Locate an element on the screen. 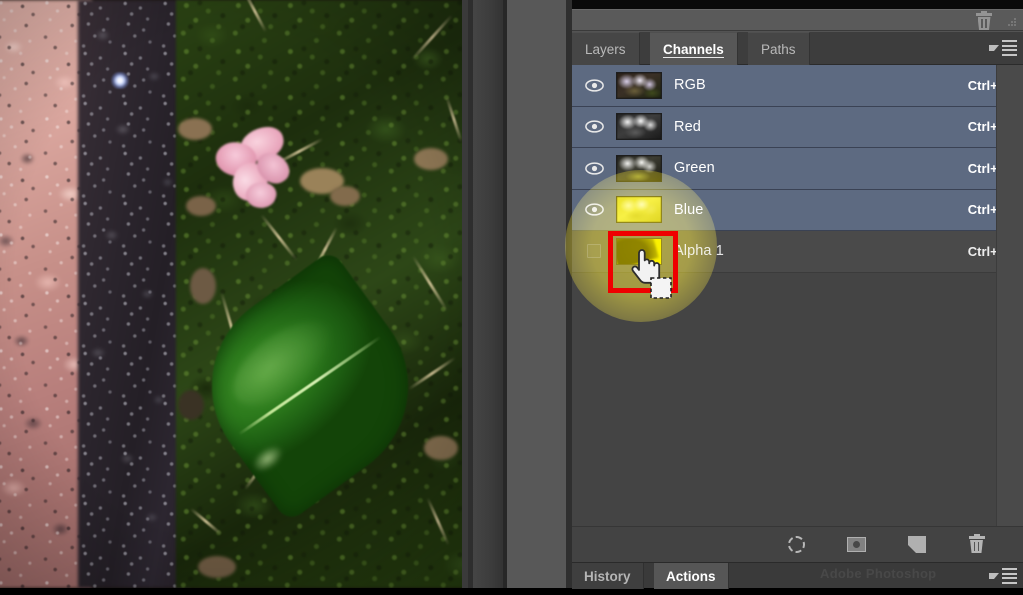 This screenshot has height=595, width=1023. tab-history: History is located at coordinates (608, 576).